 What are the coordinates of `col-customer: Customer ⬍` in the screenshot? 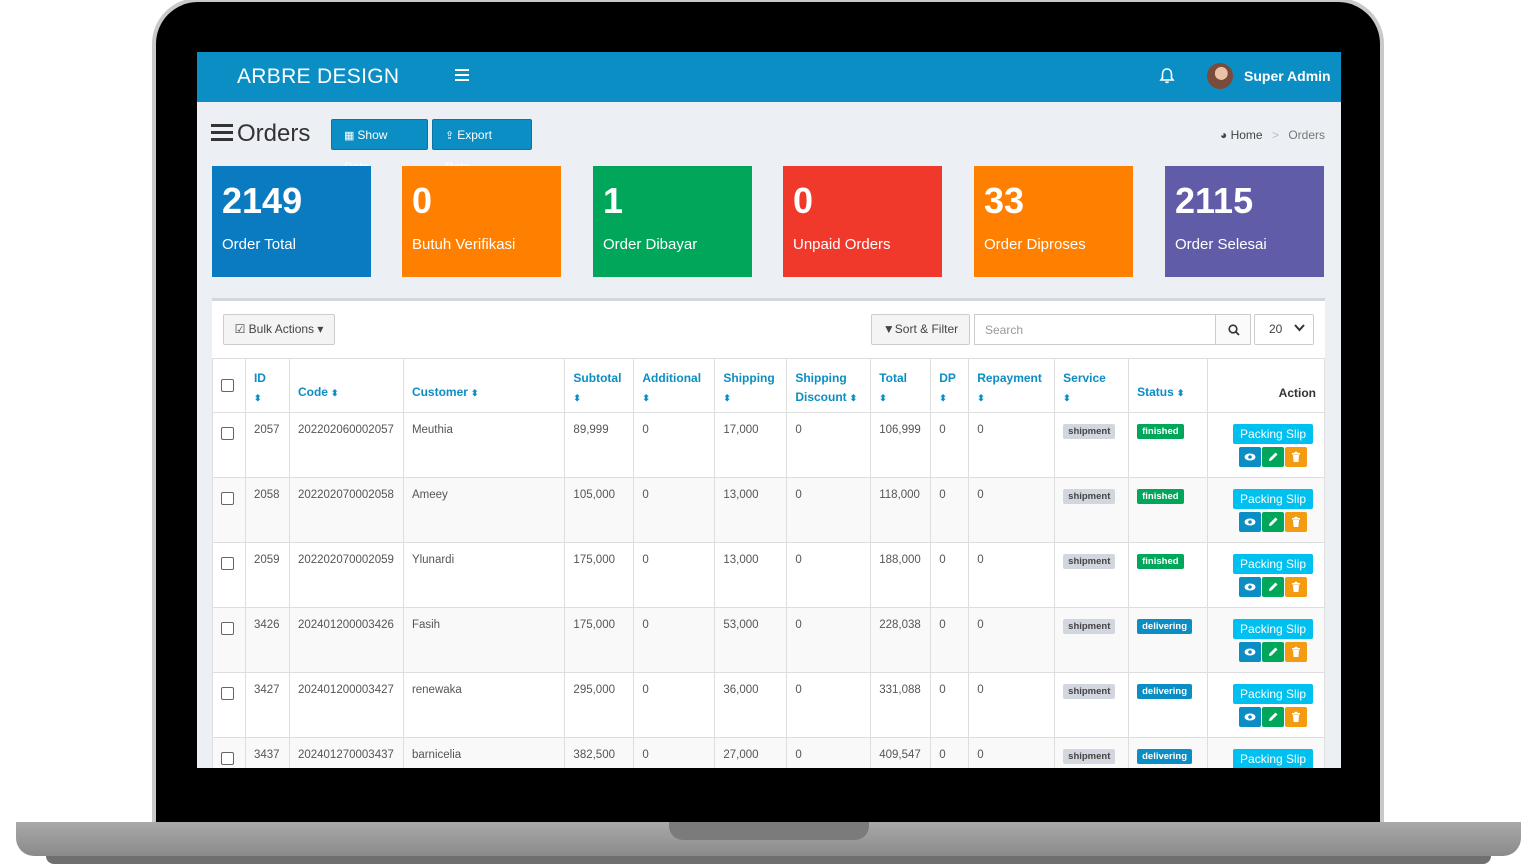 It's located at (484, 385).